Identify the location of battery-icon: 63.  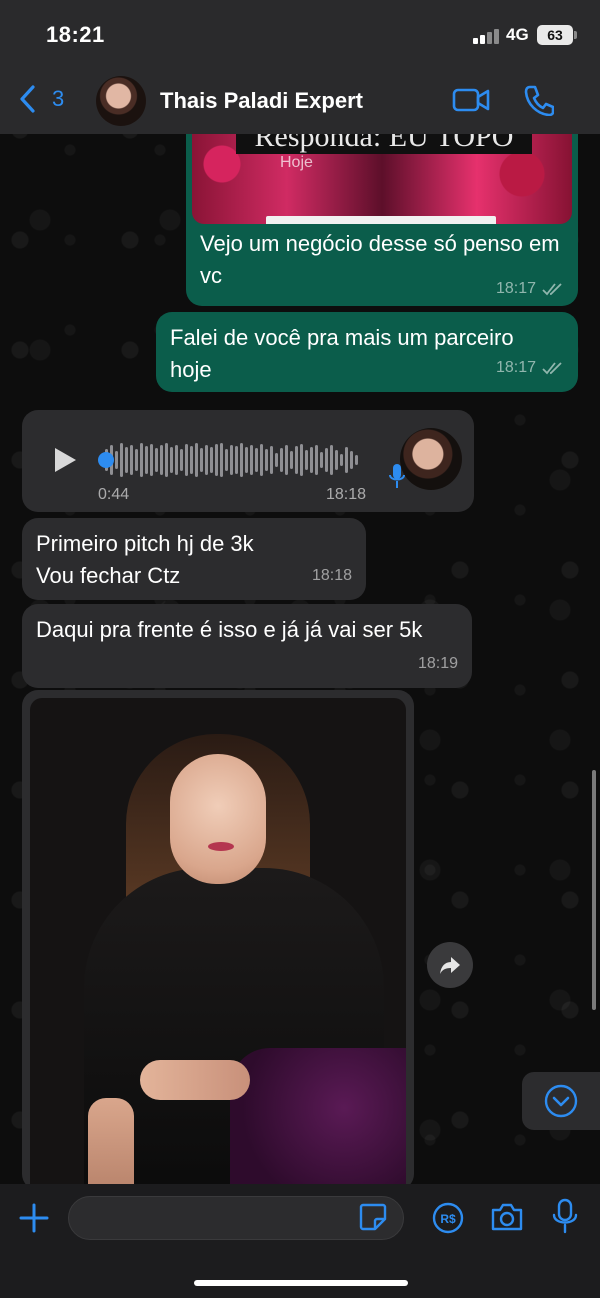
(557, 35).